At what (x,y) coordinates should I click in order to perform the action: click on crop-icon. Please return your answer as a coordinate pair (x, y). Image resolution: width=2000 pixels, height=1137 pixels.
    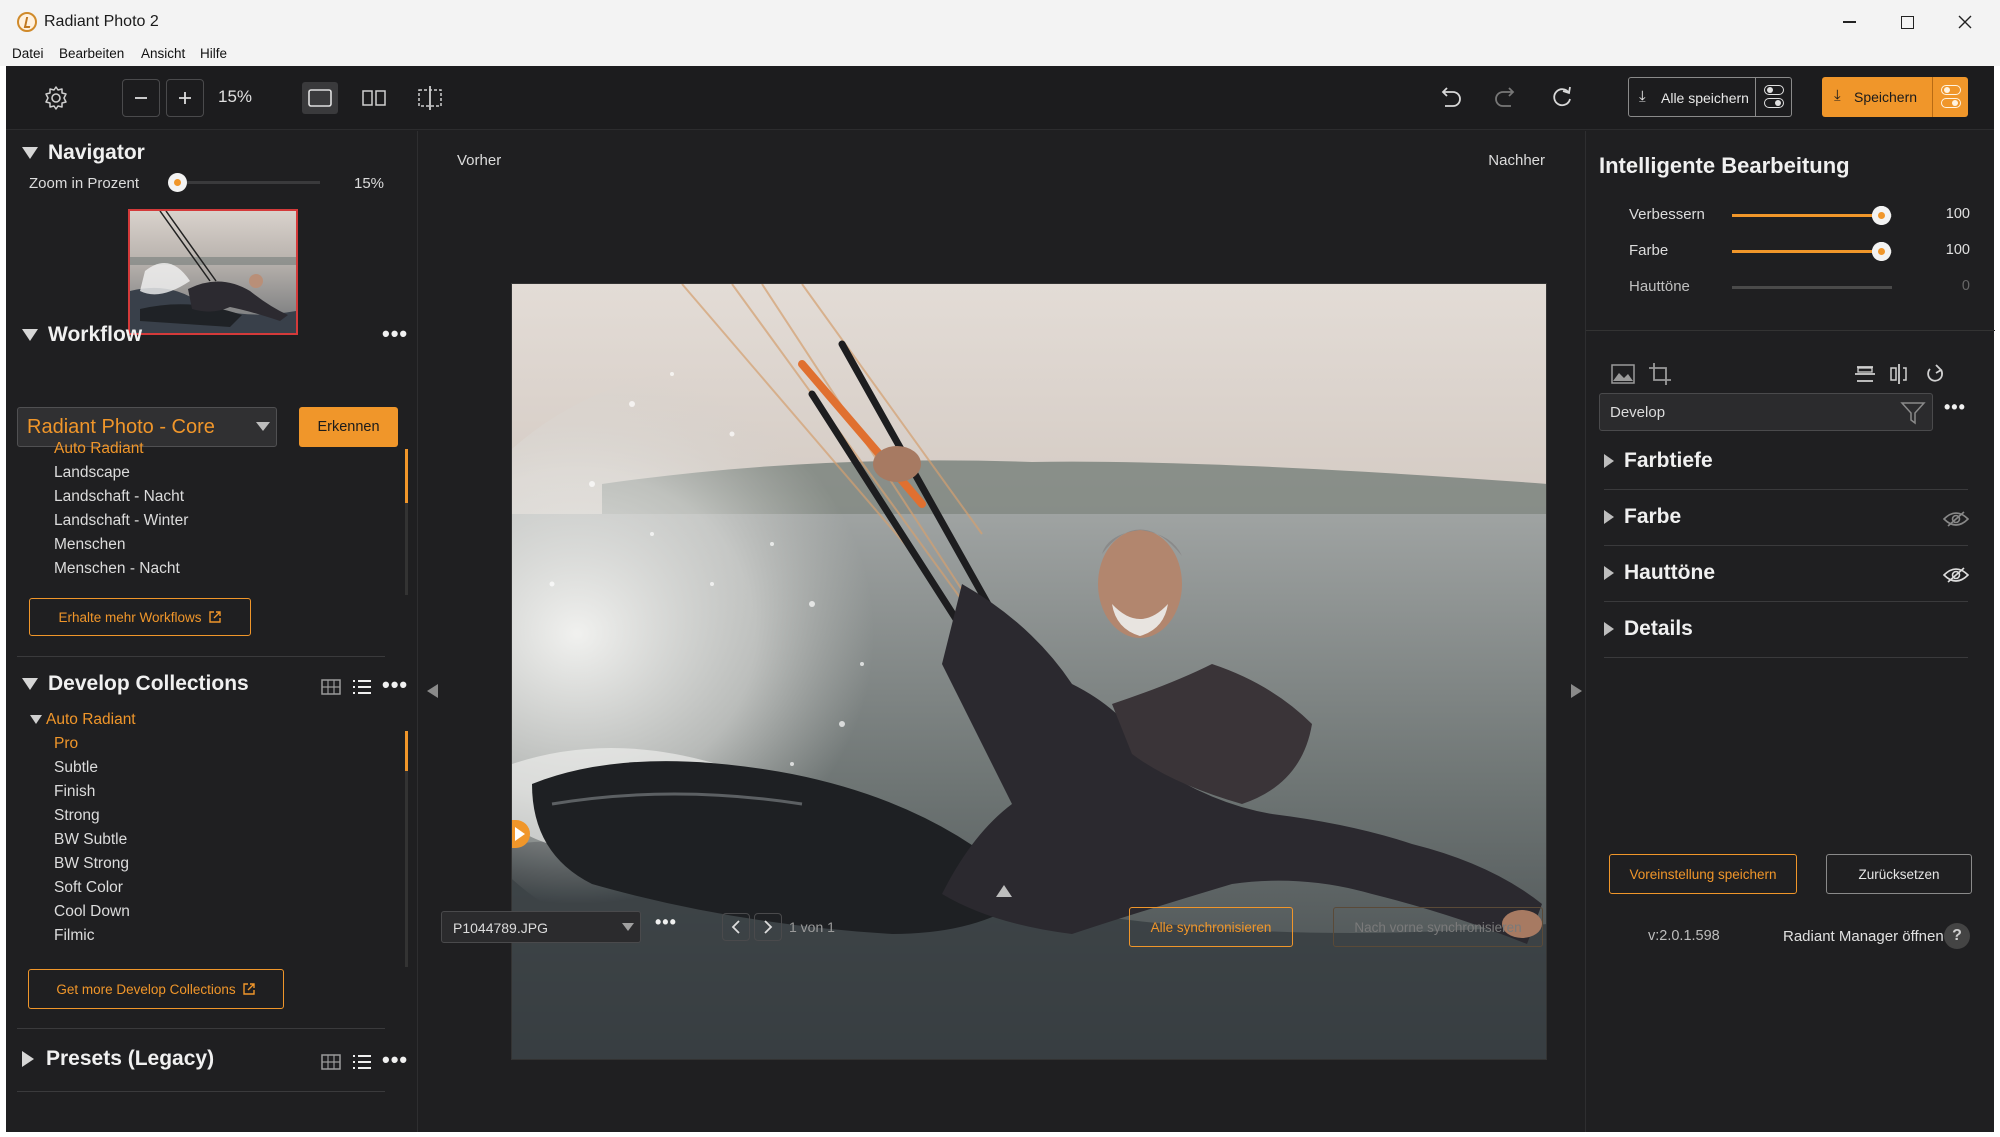
    Looking at the image, I should click on (1660, 374).